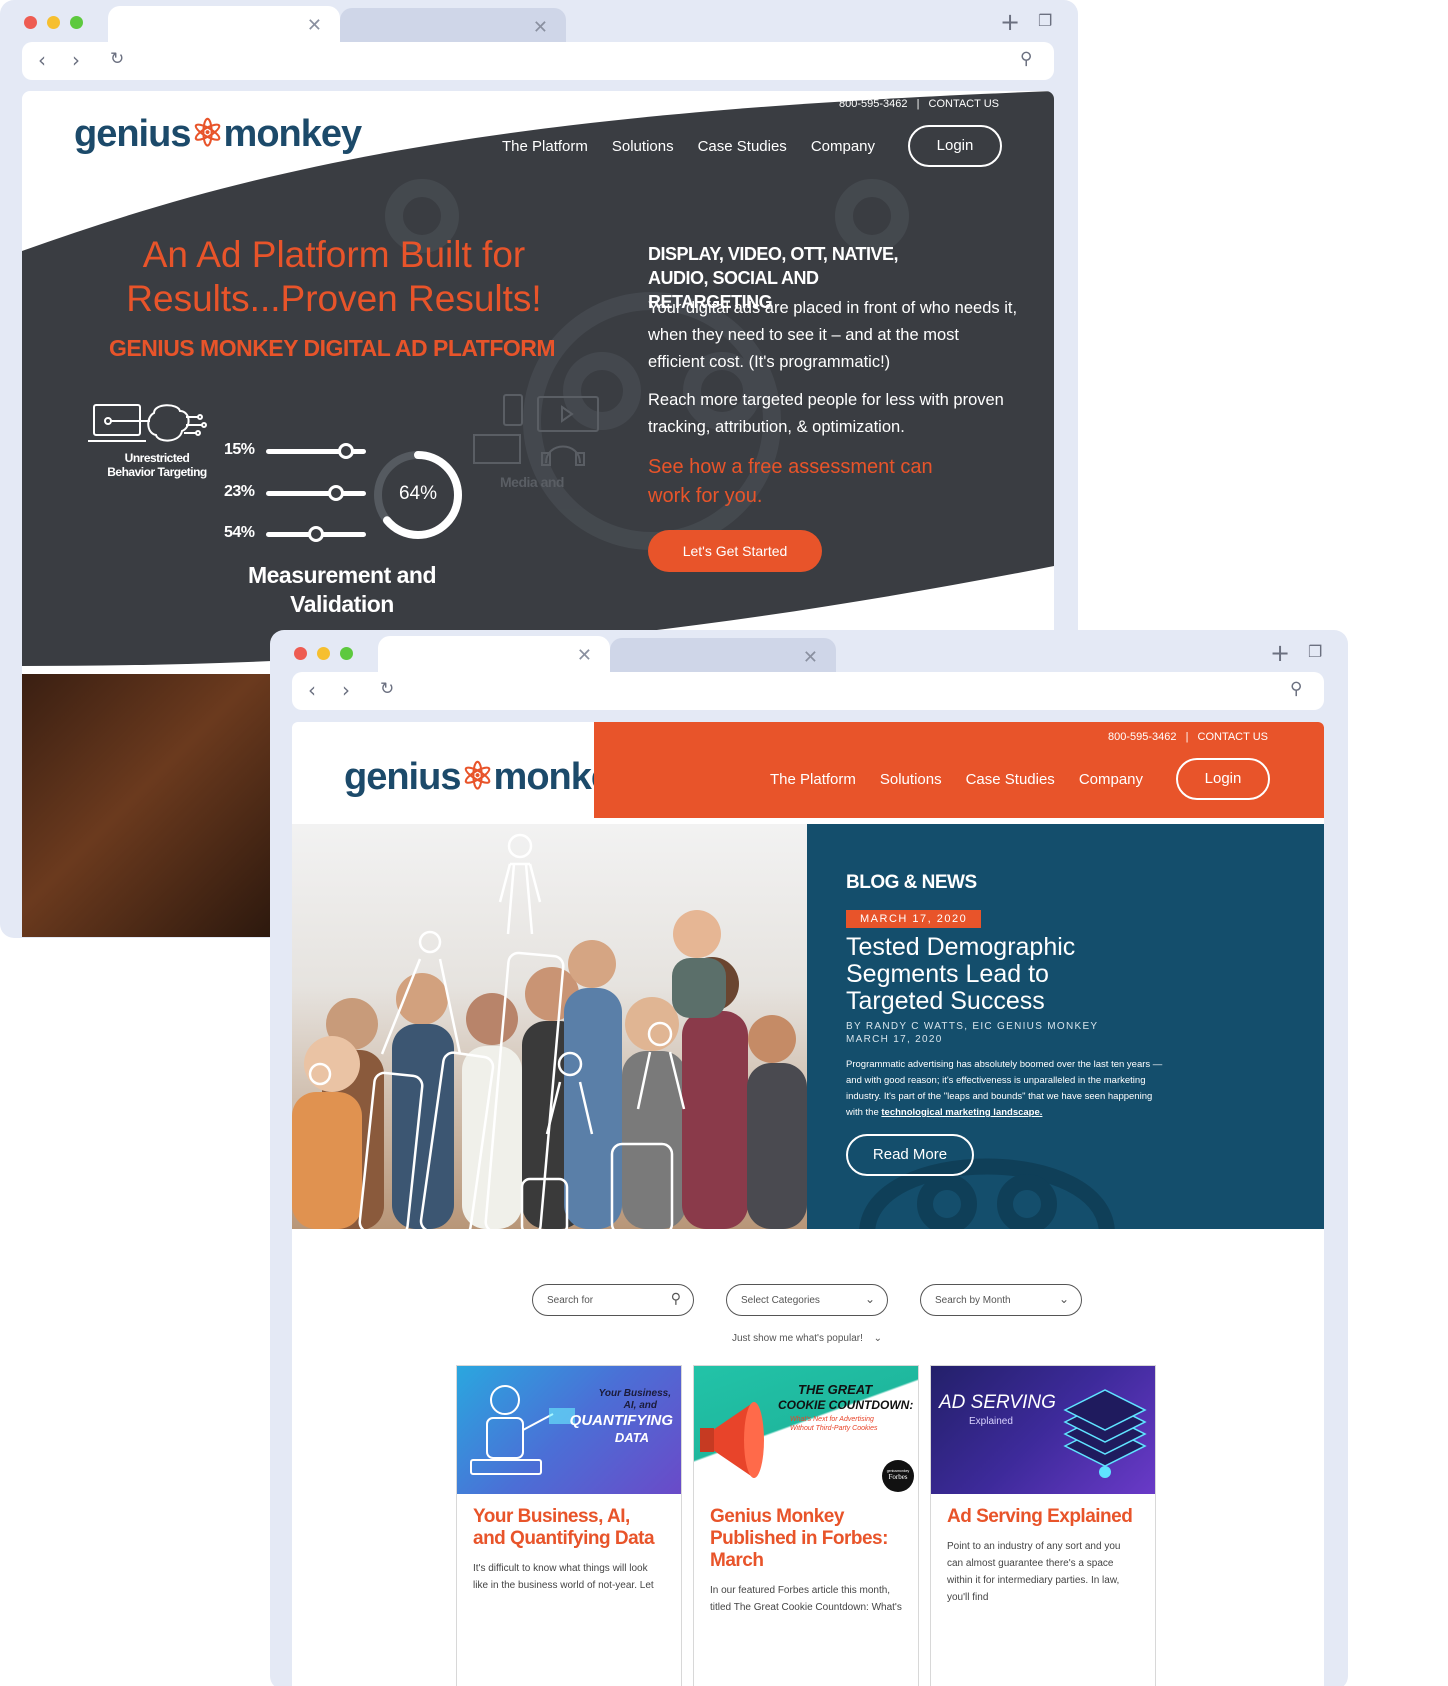 This screenshot has width=1448, height=1686. What do you see at coordinates (898, 1476) in the screenshot?
I see `forbes-badge: geniusmonkey Forbes` at bounding box center [898, 1476].